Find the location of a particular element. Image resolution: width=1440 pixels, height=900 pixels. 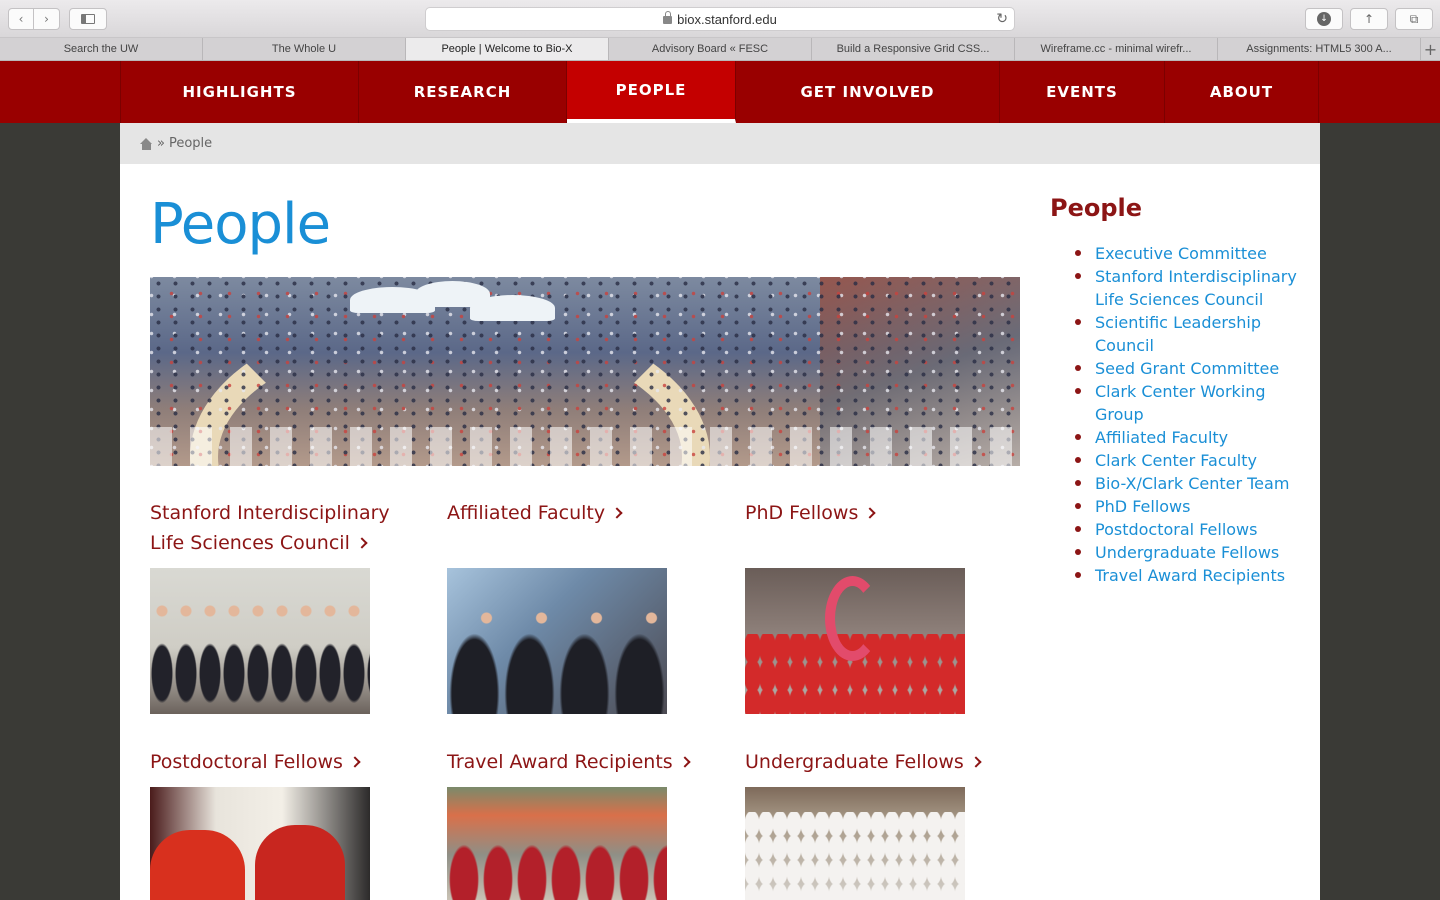

url-text: biox.stanford.edu is located at coordinates (727, 19).